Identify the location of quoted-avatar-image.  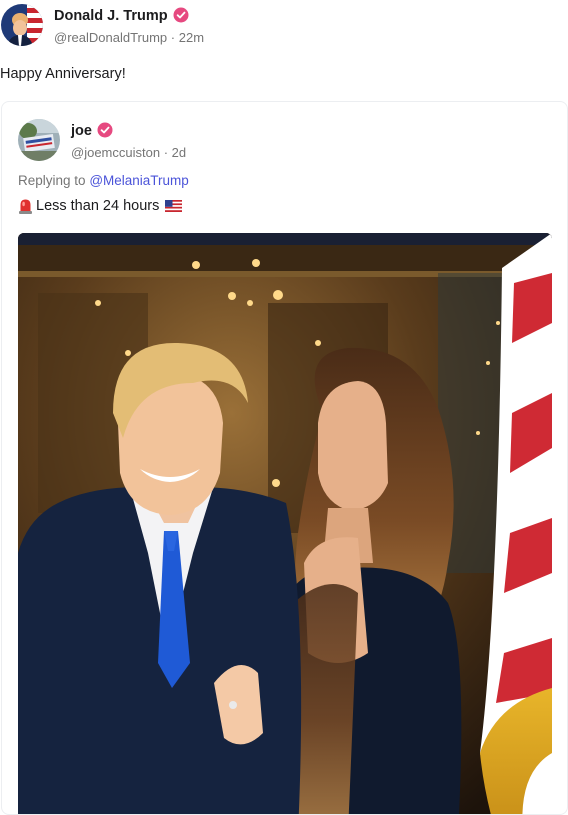
(39, 140).